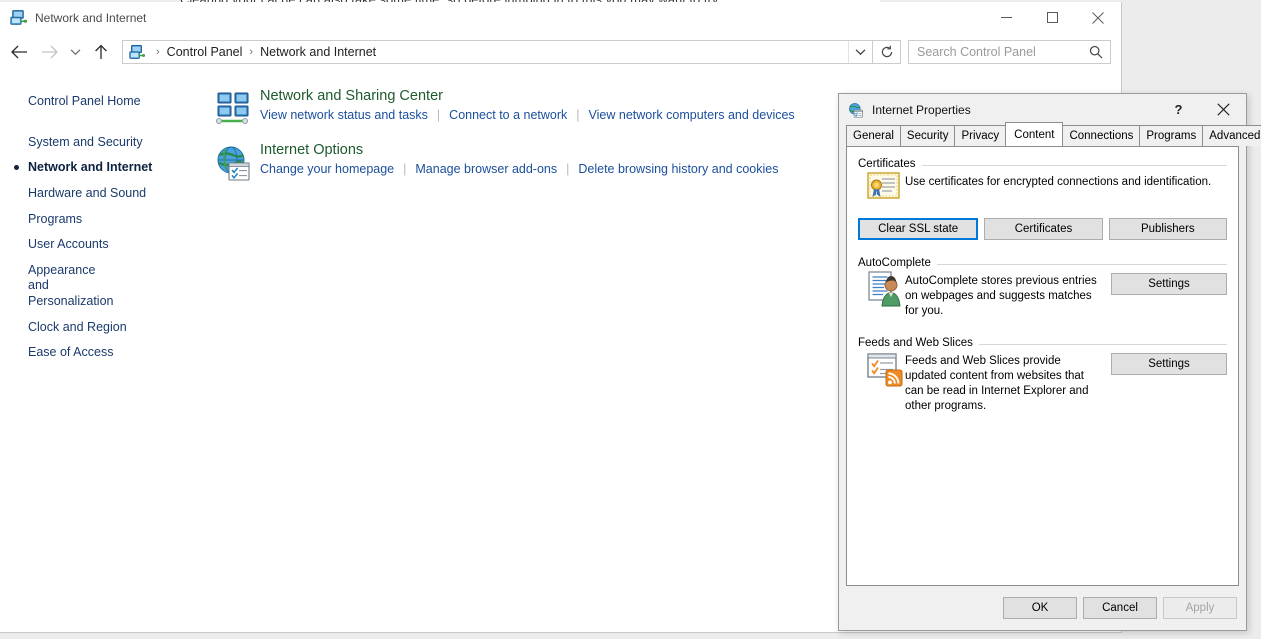  What do you see at coordinates (976, 52) in the screenshot?
I see `search-placeholder: Search Control Panel` at bounding box center [976, 52].